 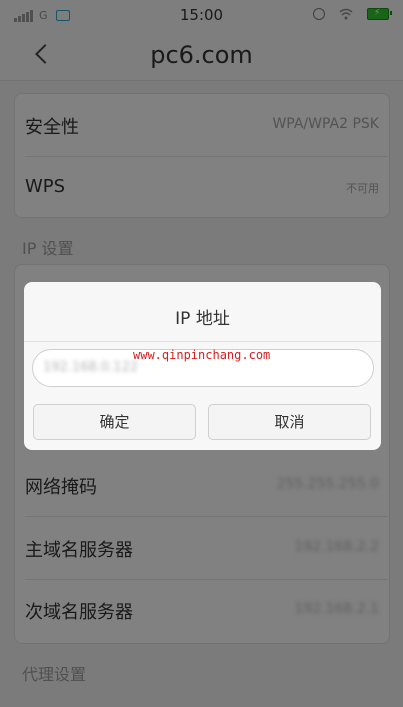 I want to click on dialog-divider, so click(x=202, y=341).